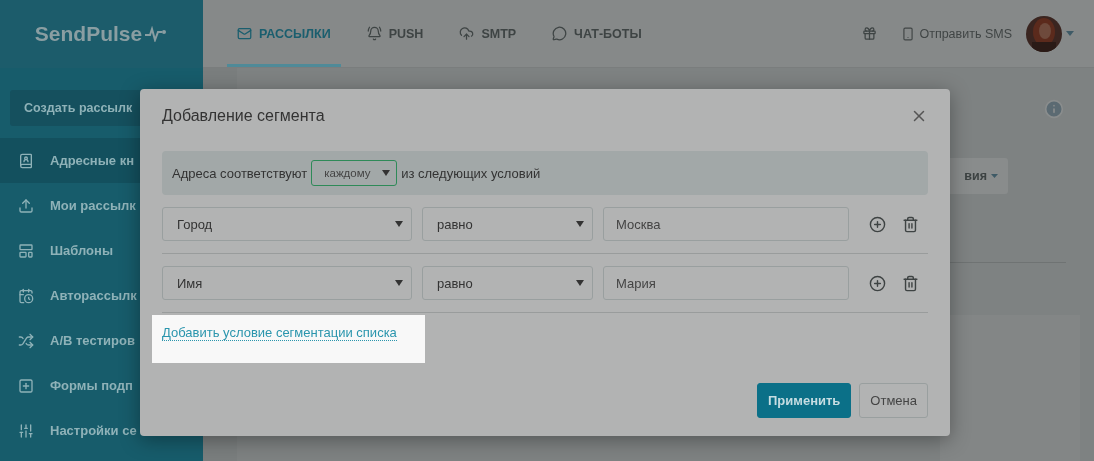 Image resolution: width=1094 pixels, height=461 pixels. Describe the element at coordinates (726, 283) in the screenshot. I see `value-field: Мария` at that location.